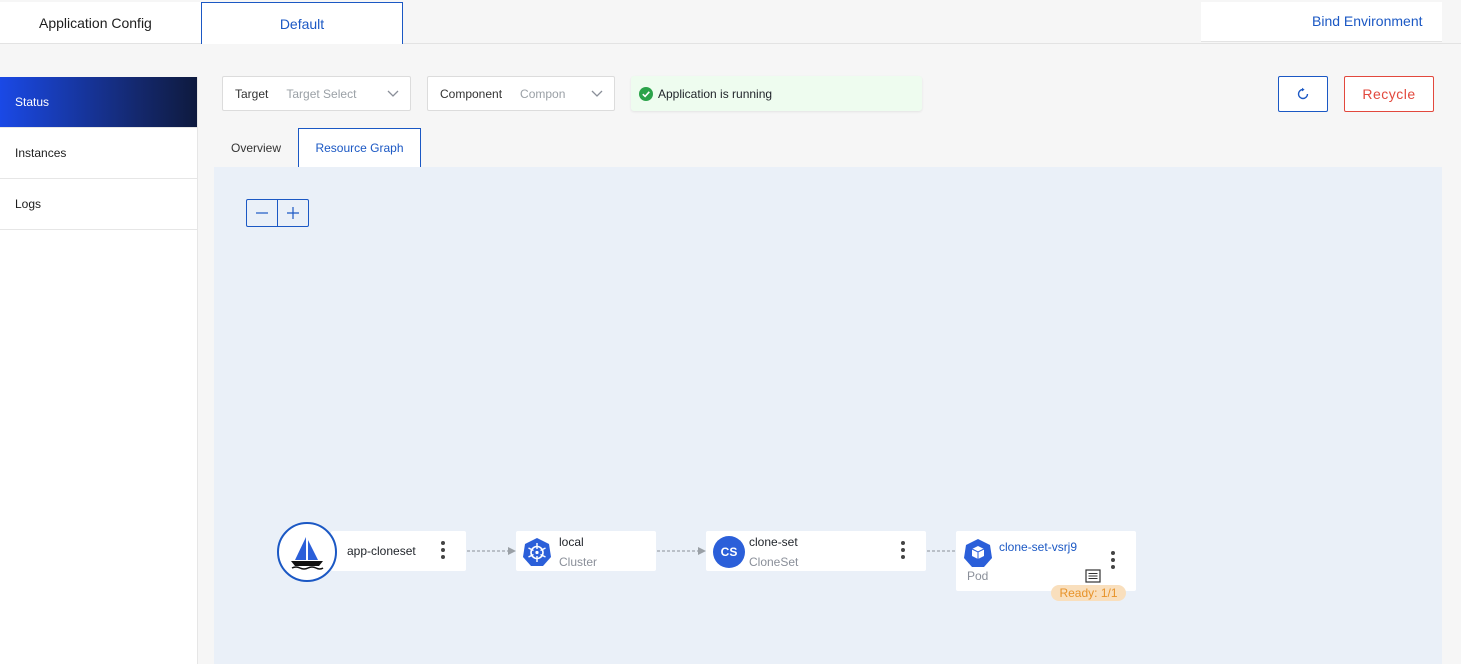  What do you see at coordinates (776, 93) in the screenshot?
I see `app-status-banner: Application is running` at bounding box center [776, 93].